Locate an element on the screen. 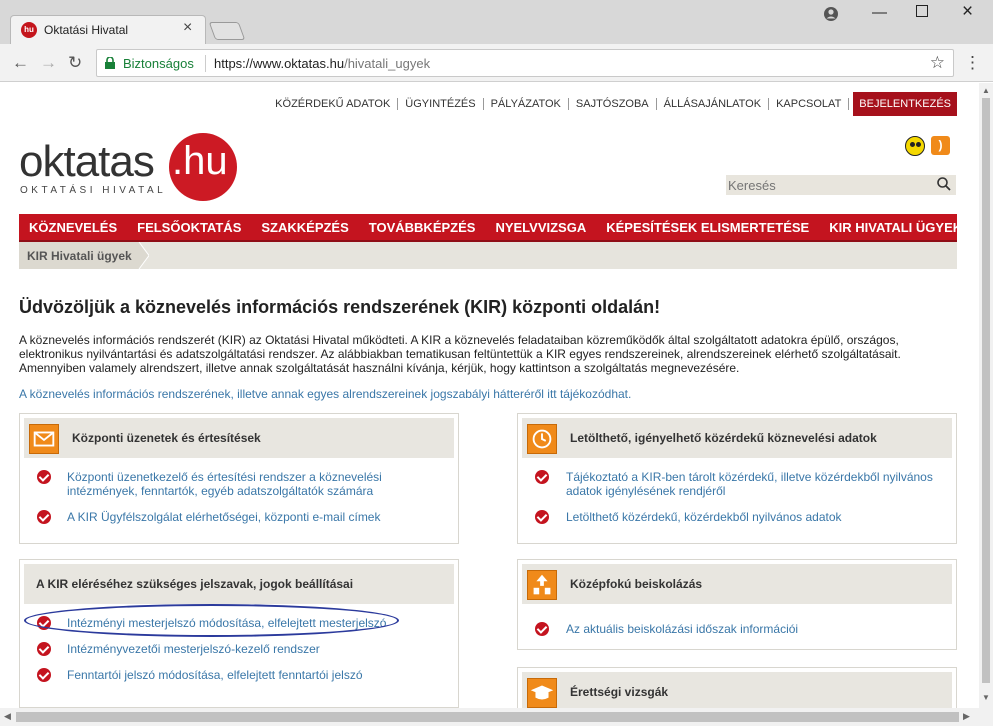  vertical-scrollbar: ▲ ▼ is located at coordinates (986, 395).